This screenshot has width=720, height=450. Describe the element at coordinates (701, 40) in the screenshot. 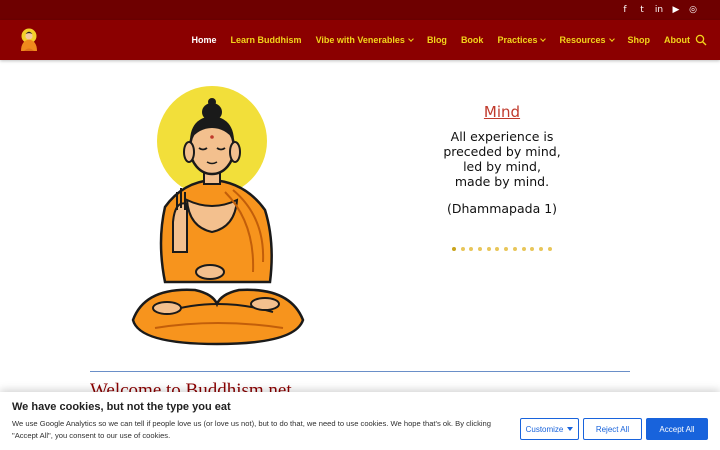

I see `search-icon` at that location.